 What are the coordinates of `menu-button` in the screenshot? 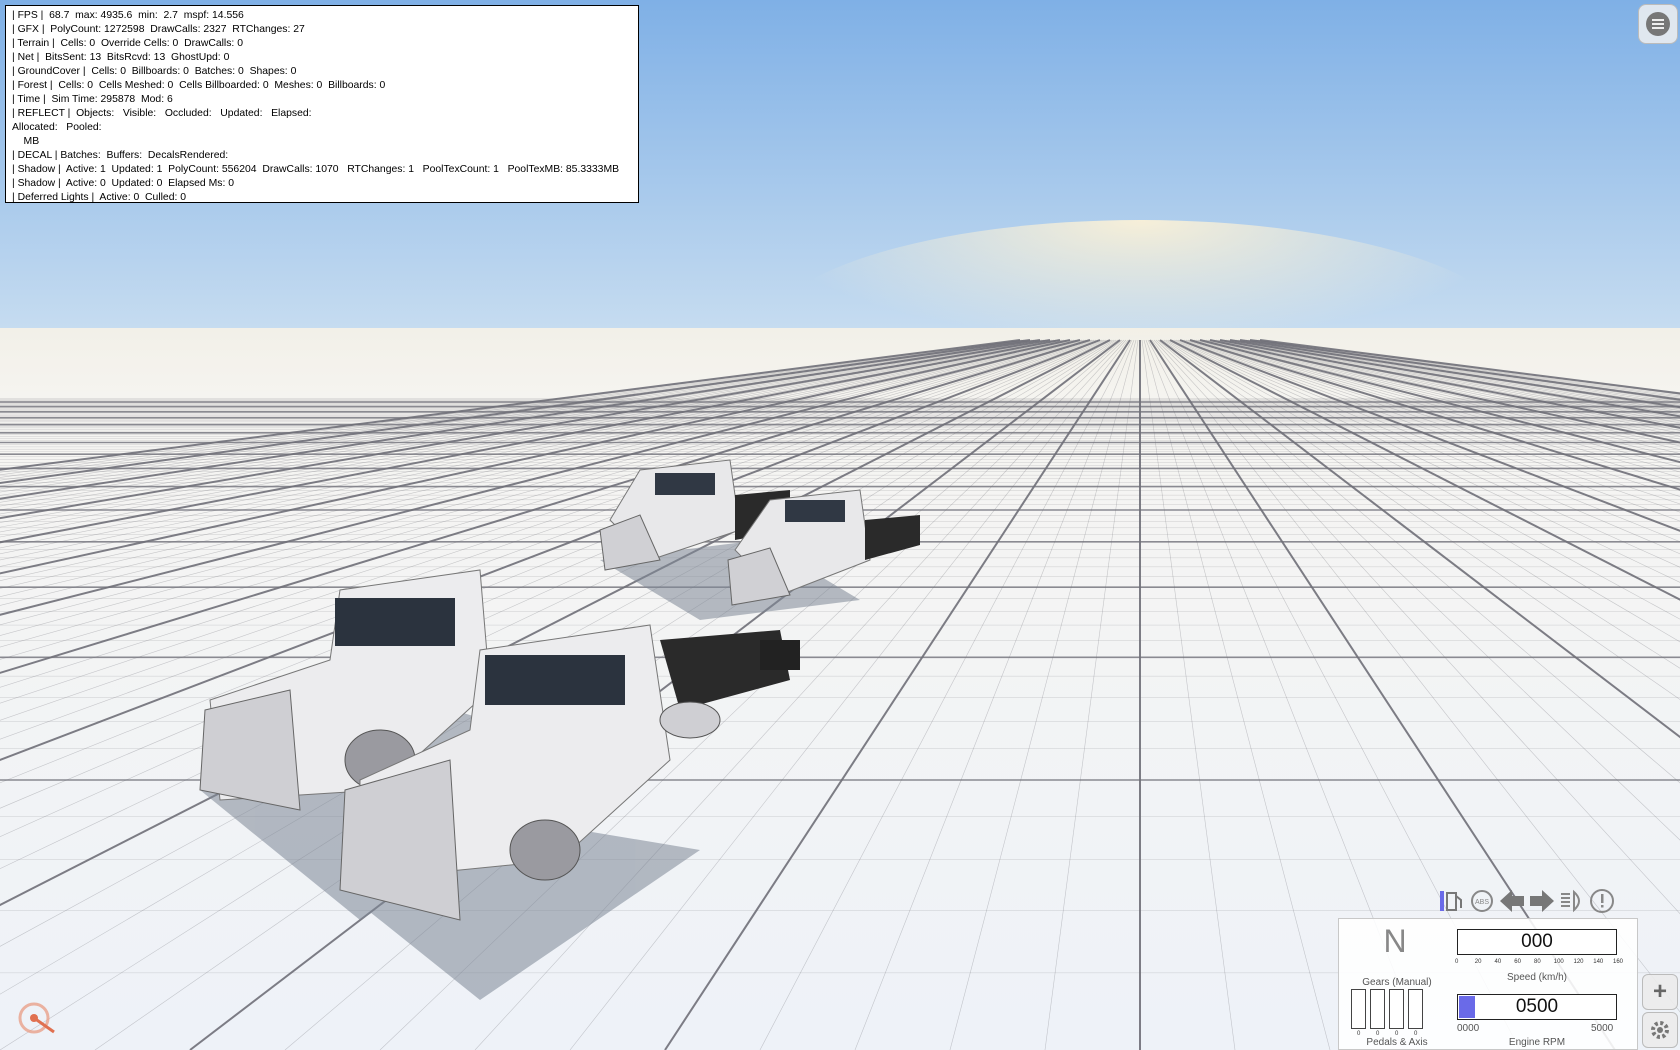 It's located at (1658, 24).